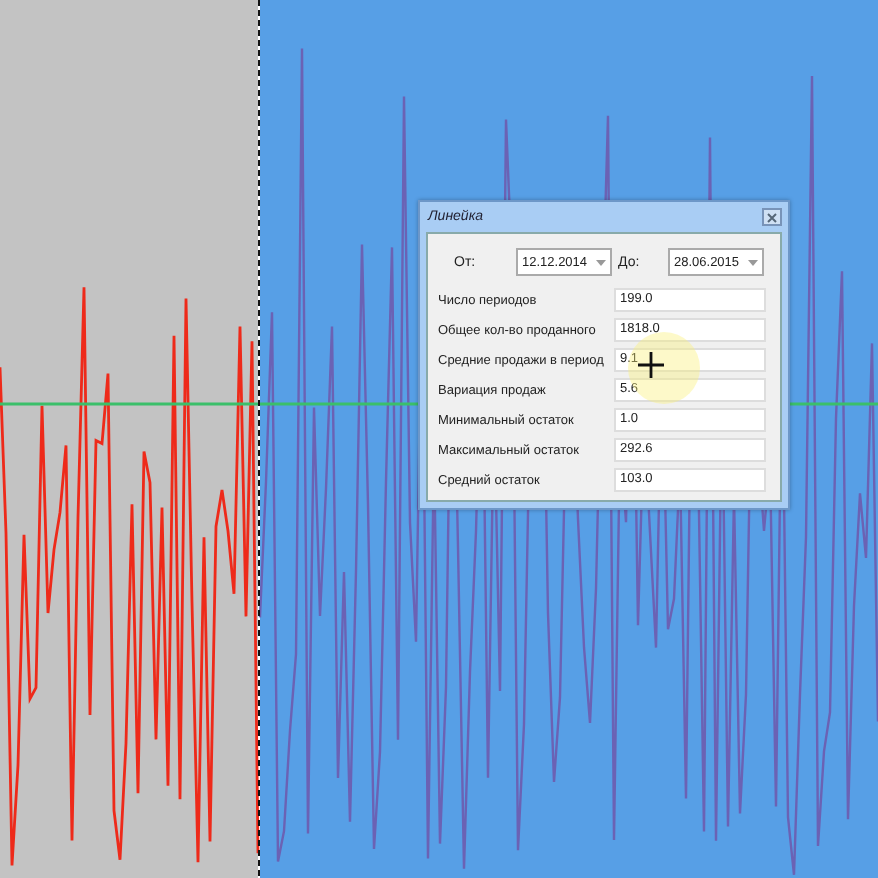 Image resolution: width=878 pixels, height=878 pixels. What do you see at coordinates (651, 365) in the screenshot?
I see `crosshair-icon` at bounding box center [651, 365].